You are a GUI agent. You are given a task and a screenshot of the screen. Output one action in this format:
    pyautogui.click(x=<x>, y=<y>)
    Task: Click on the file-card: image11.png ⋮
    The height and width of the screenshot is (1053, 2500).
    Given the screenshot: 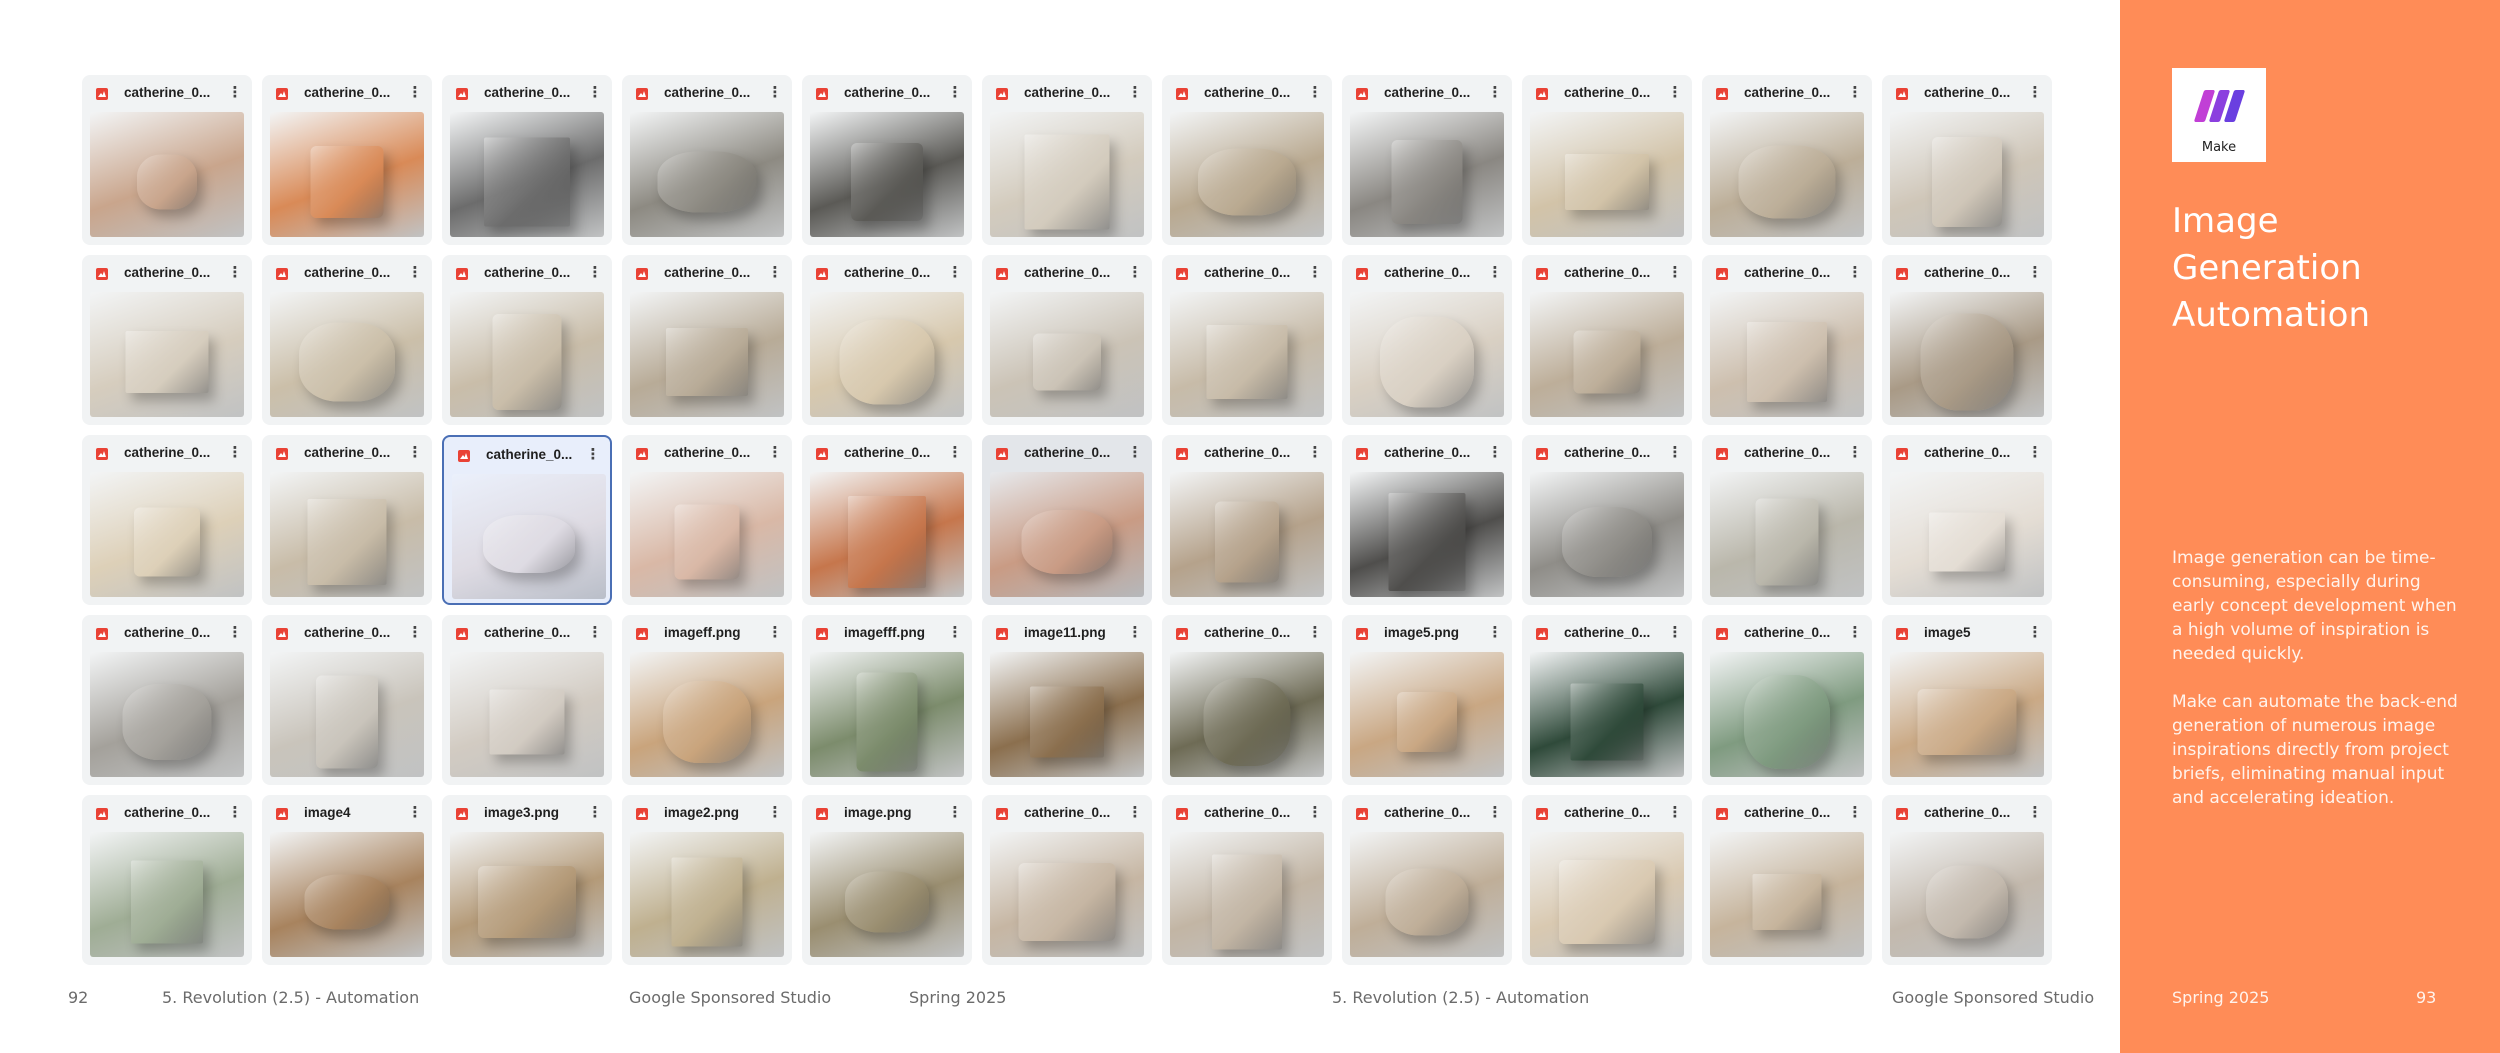 What is the action you would take?
    pyautogui.click(x=1067, y=700)
    